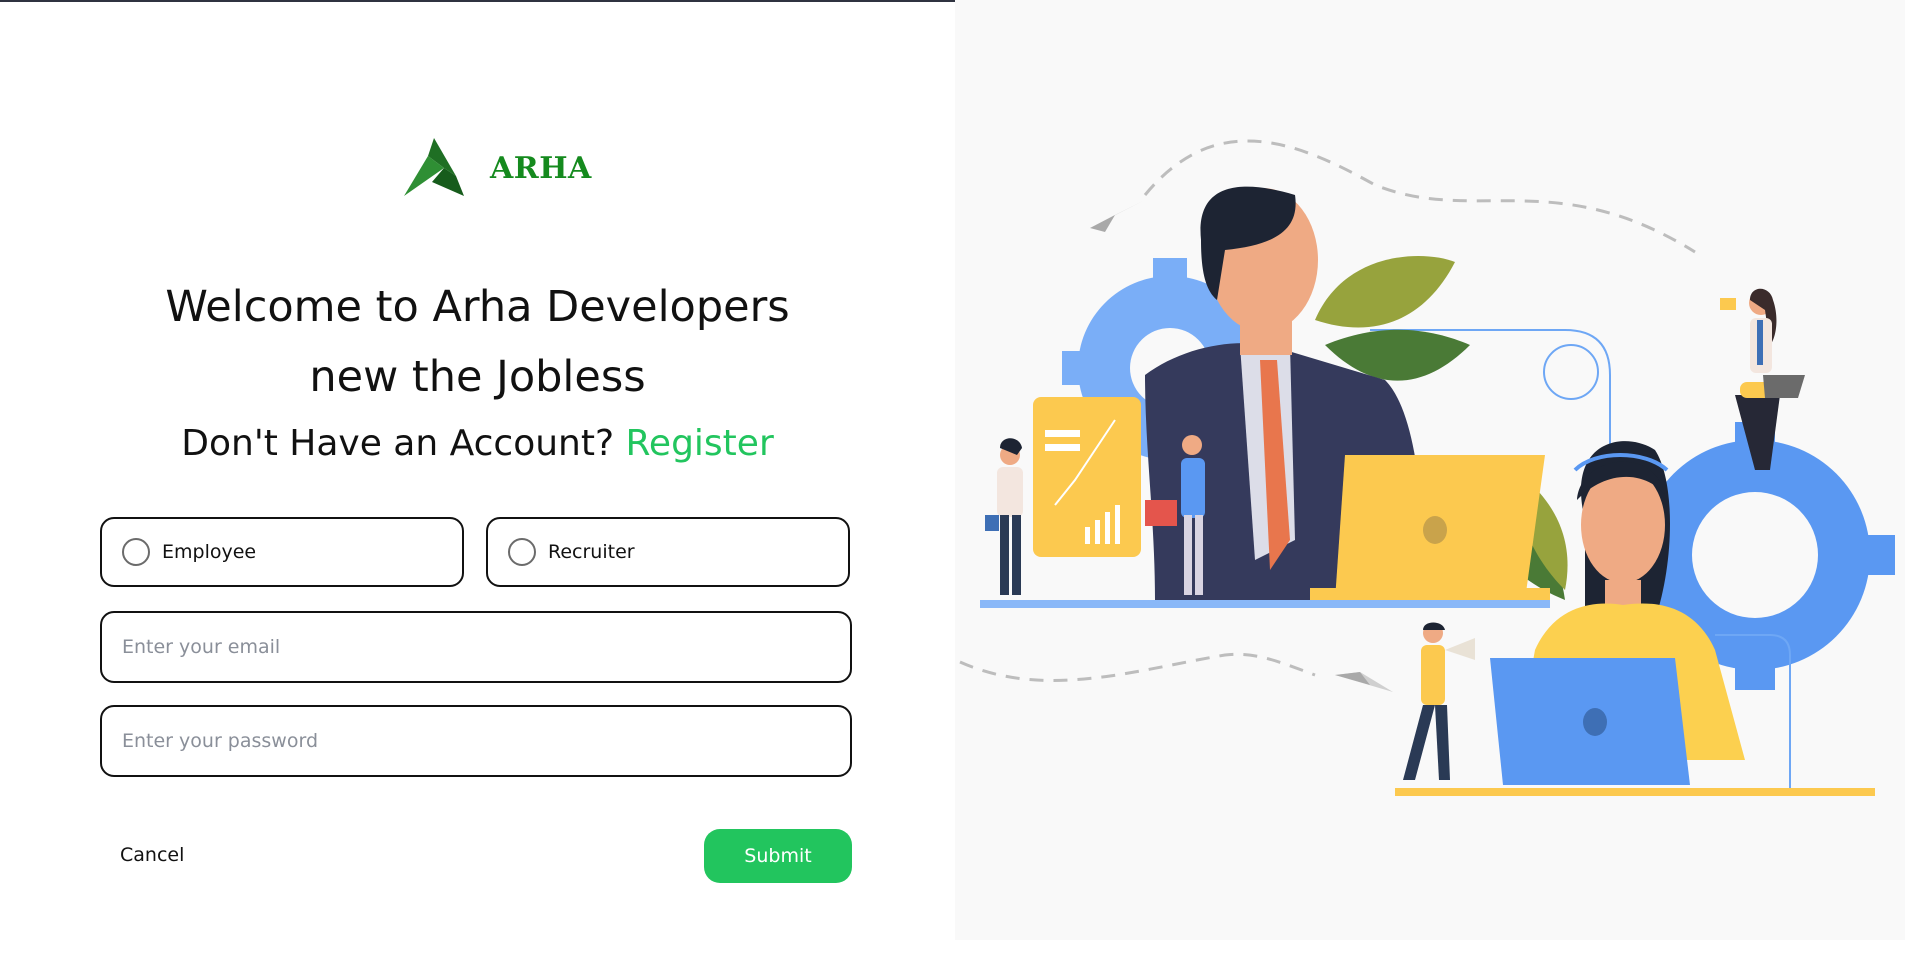 Image resolution: width=1905 pixels, height=961 pixels. What do you see at coordinates (522, 552) in the screenshot?
I see `recruiter-radio` at bounding box center [522, 552].